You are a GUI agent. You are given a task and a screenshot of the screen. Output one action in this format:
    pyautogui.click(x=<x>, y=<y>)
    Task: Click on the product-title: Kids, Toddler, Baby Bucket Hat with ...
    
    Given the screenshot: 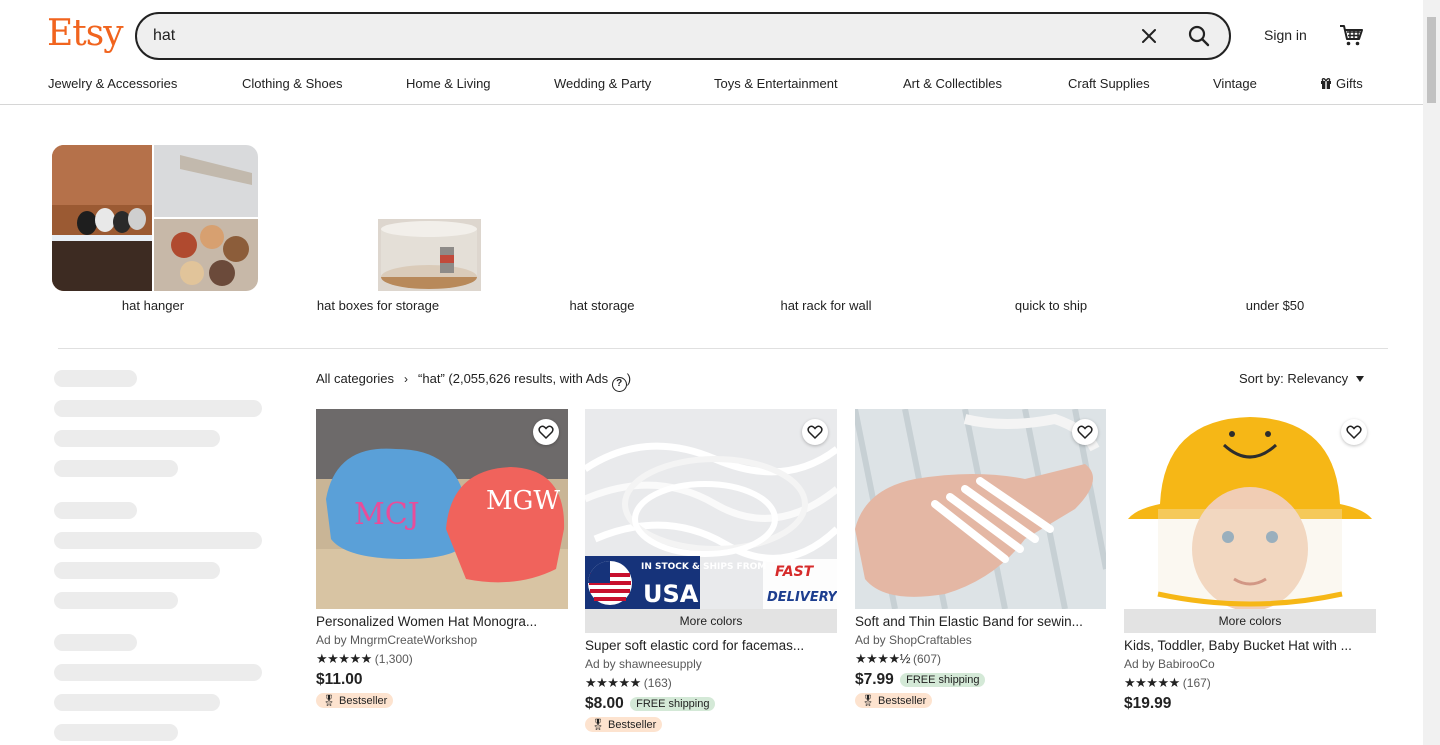 What is the action you would take?
    pyautogui.click(x=1250, y=645)
    